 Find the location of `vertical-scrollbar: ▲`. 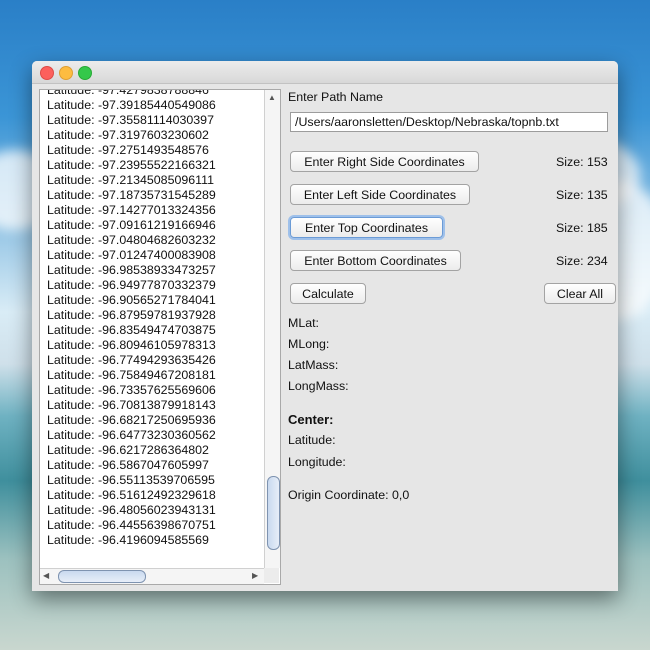

vertical-scrollbar: ▲ is located at coordinates (272, 329).